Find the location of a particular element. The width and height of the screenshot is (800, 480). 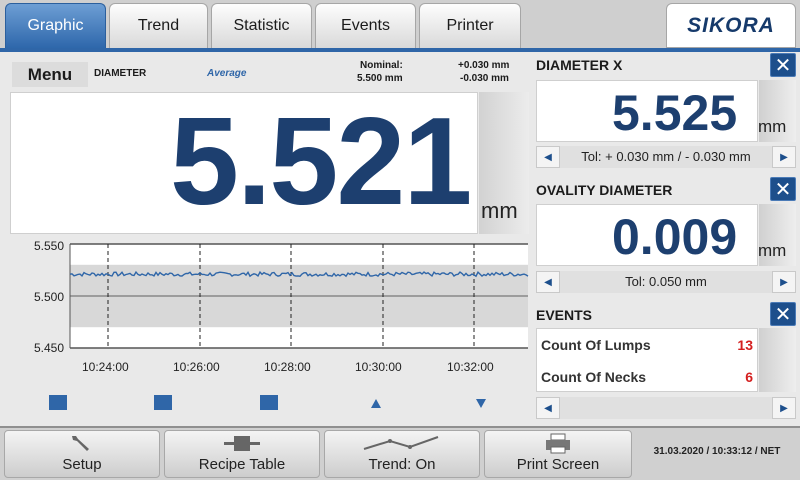

event-label: Count Of Lumps is located at coordinates (596, 345).